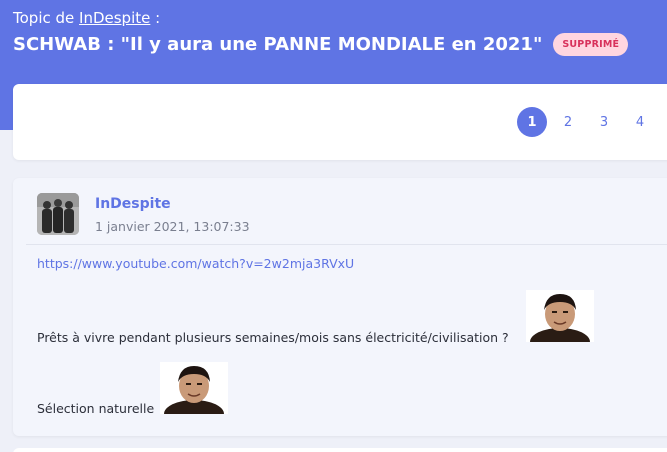 The height and width of the screenshot is (452, 667). I want to click on post-date: 1 janvier 2021, 13:07:33, so click(172, 226).